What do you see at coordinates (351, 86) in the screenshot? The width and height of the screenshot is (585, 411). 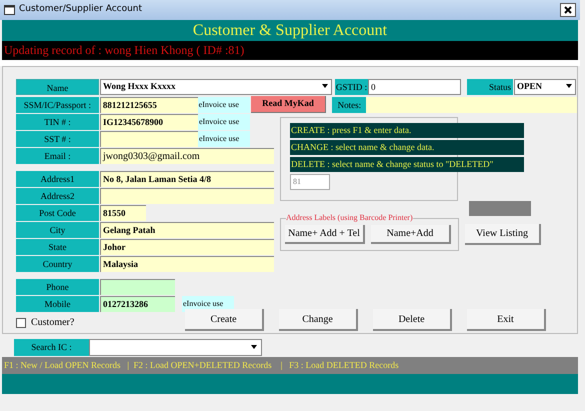 I see `field-label: GSTID :` at bounding box center [351, 86].